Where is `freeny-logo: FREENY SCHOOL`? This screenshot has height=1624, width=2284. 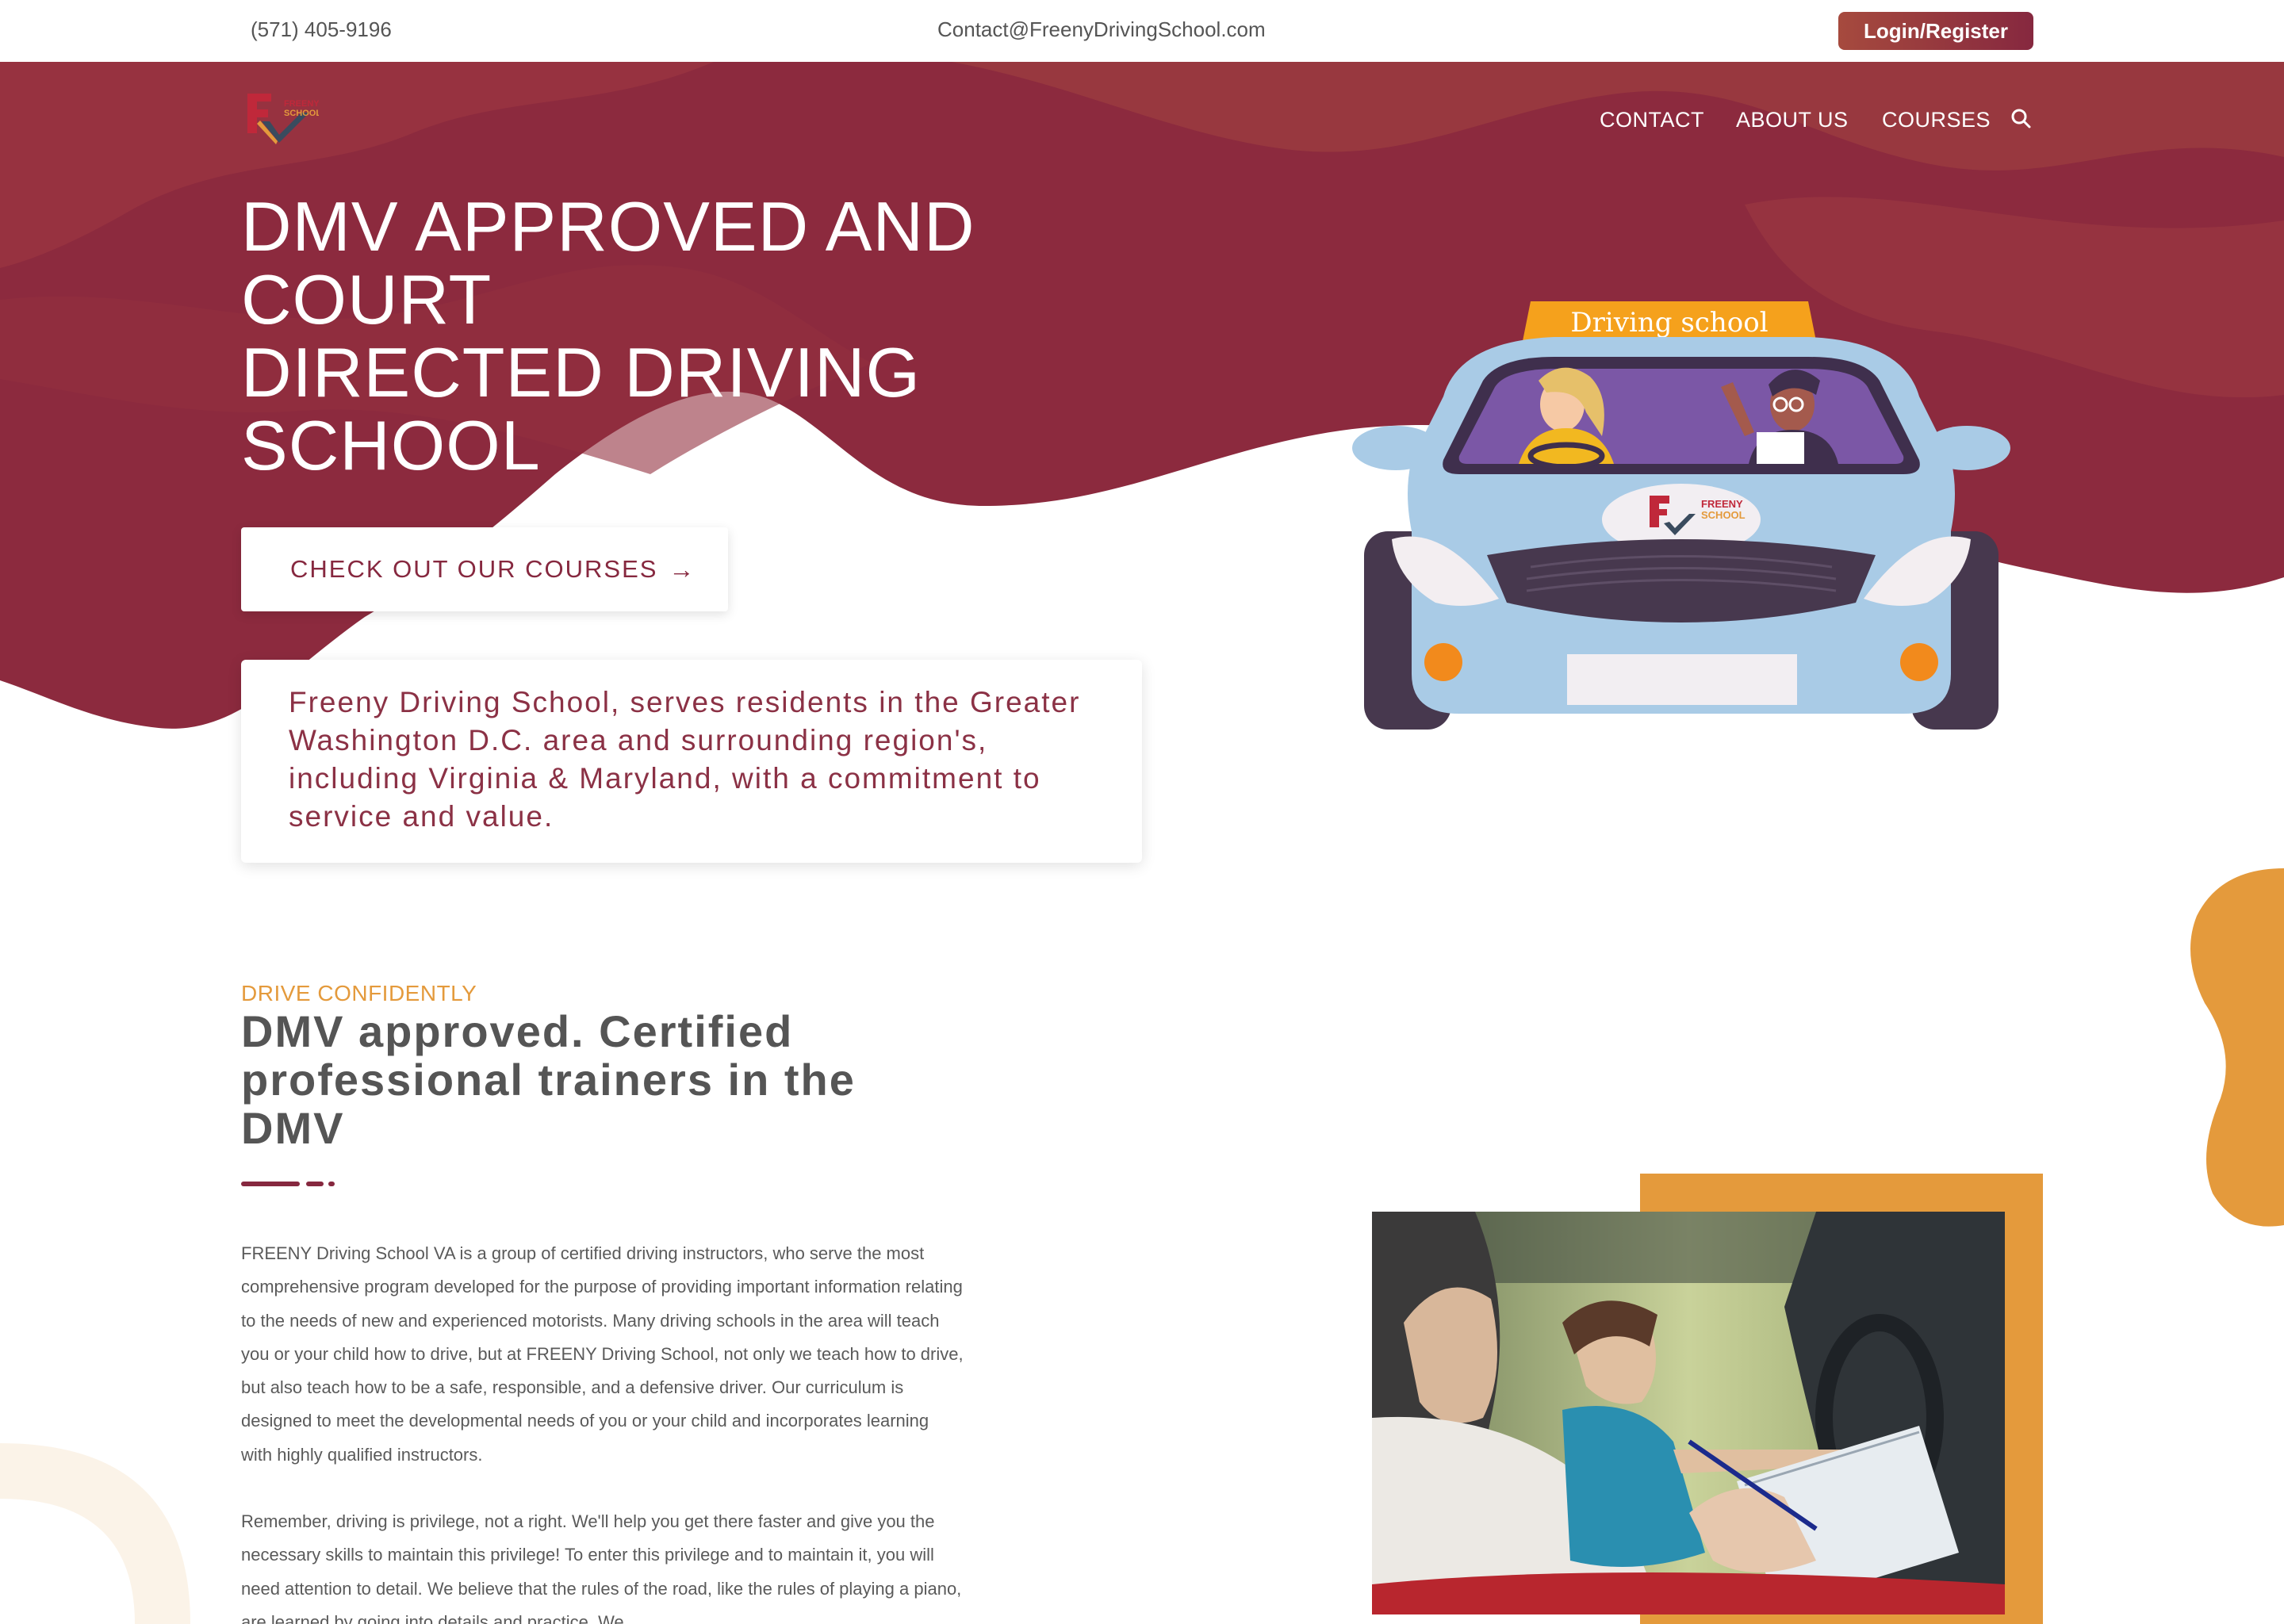 freeny-logo: FREENY SCHOOL is located at coordinates (279, 117).